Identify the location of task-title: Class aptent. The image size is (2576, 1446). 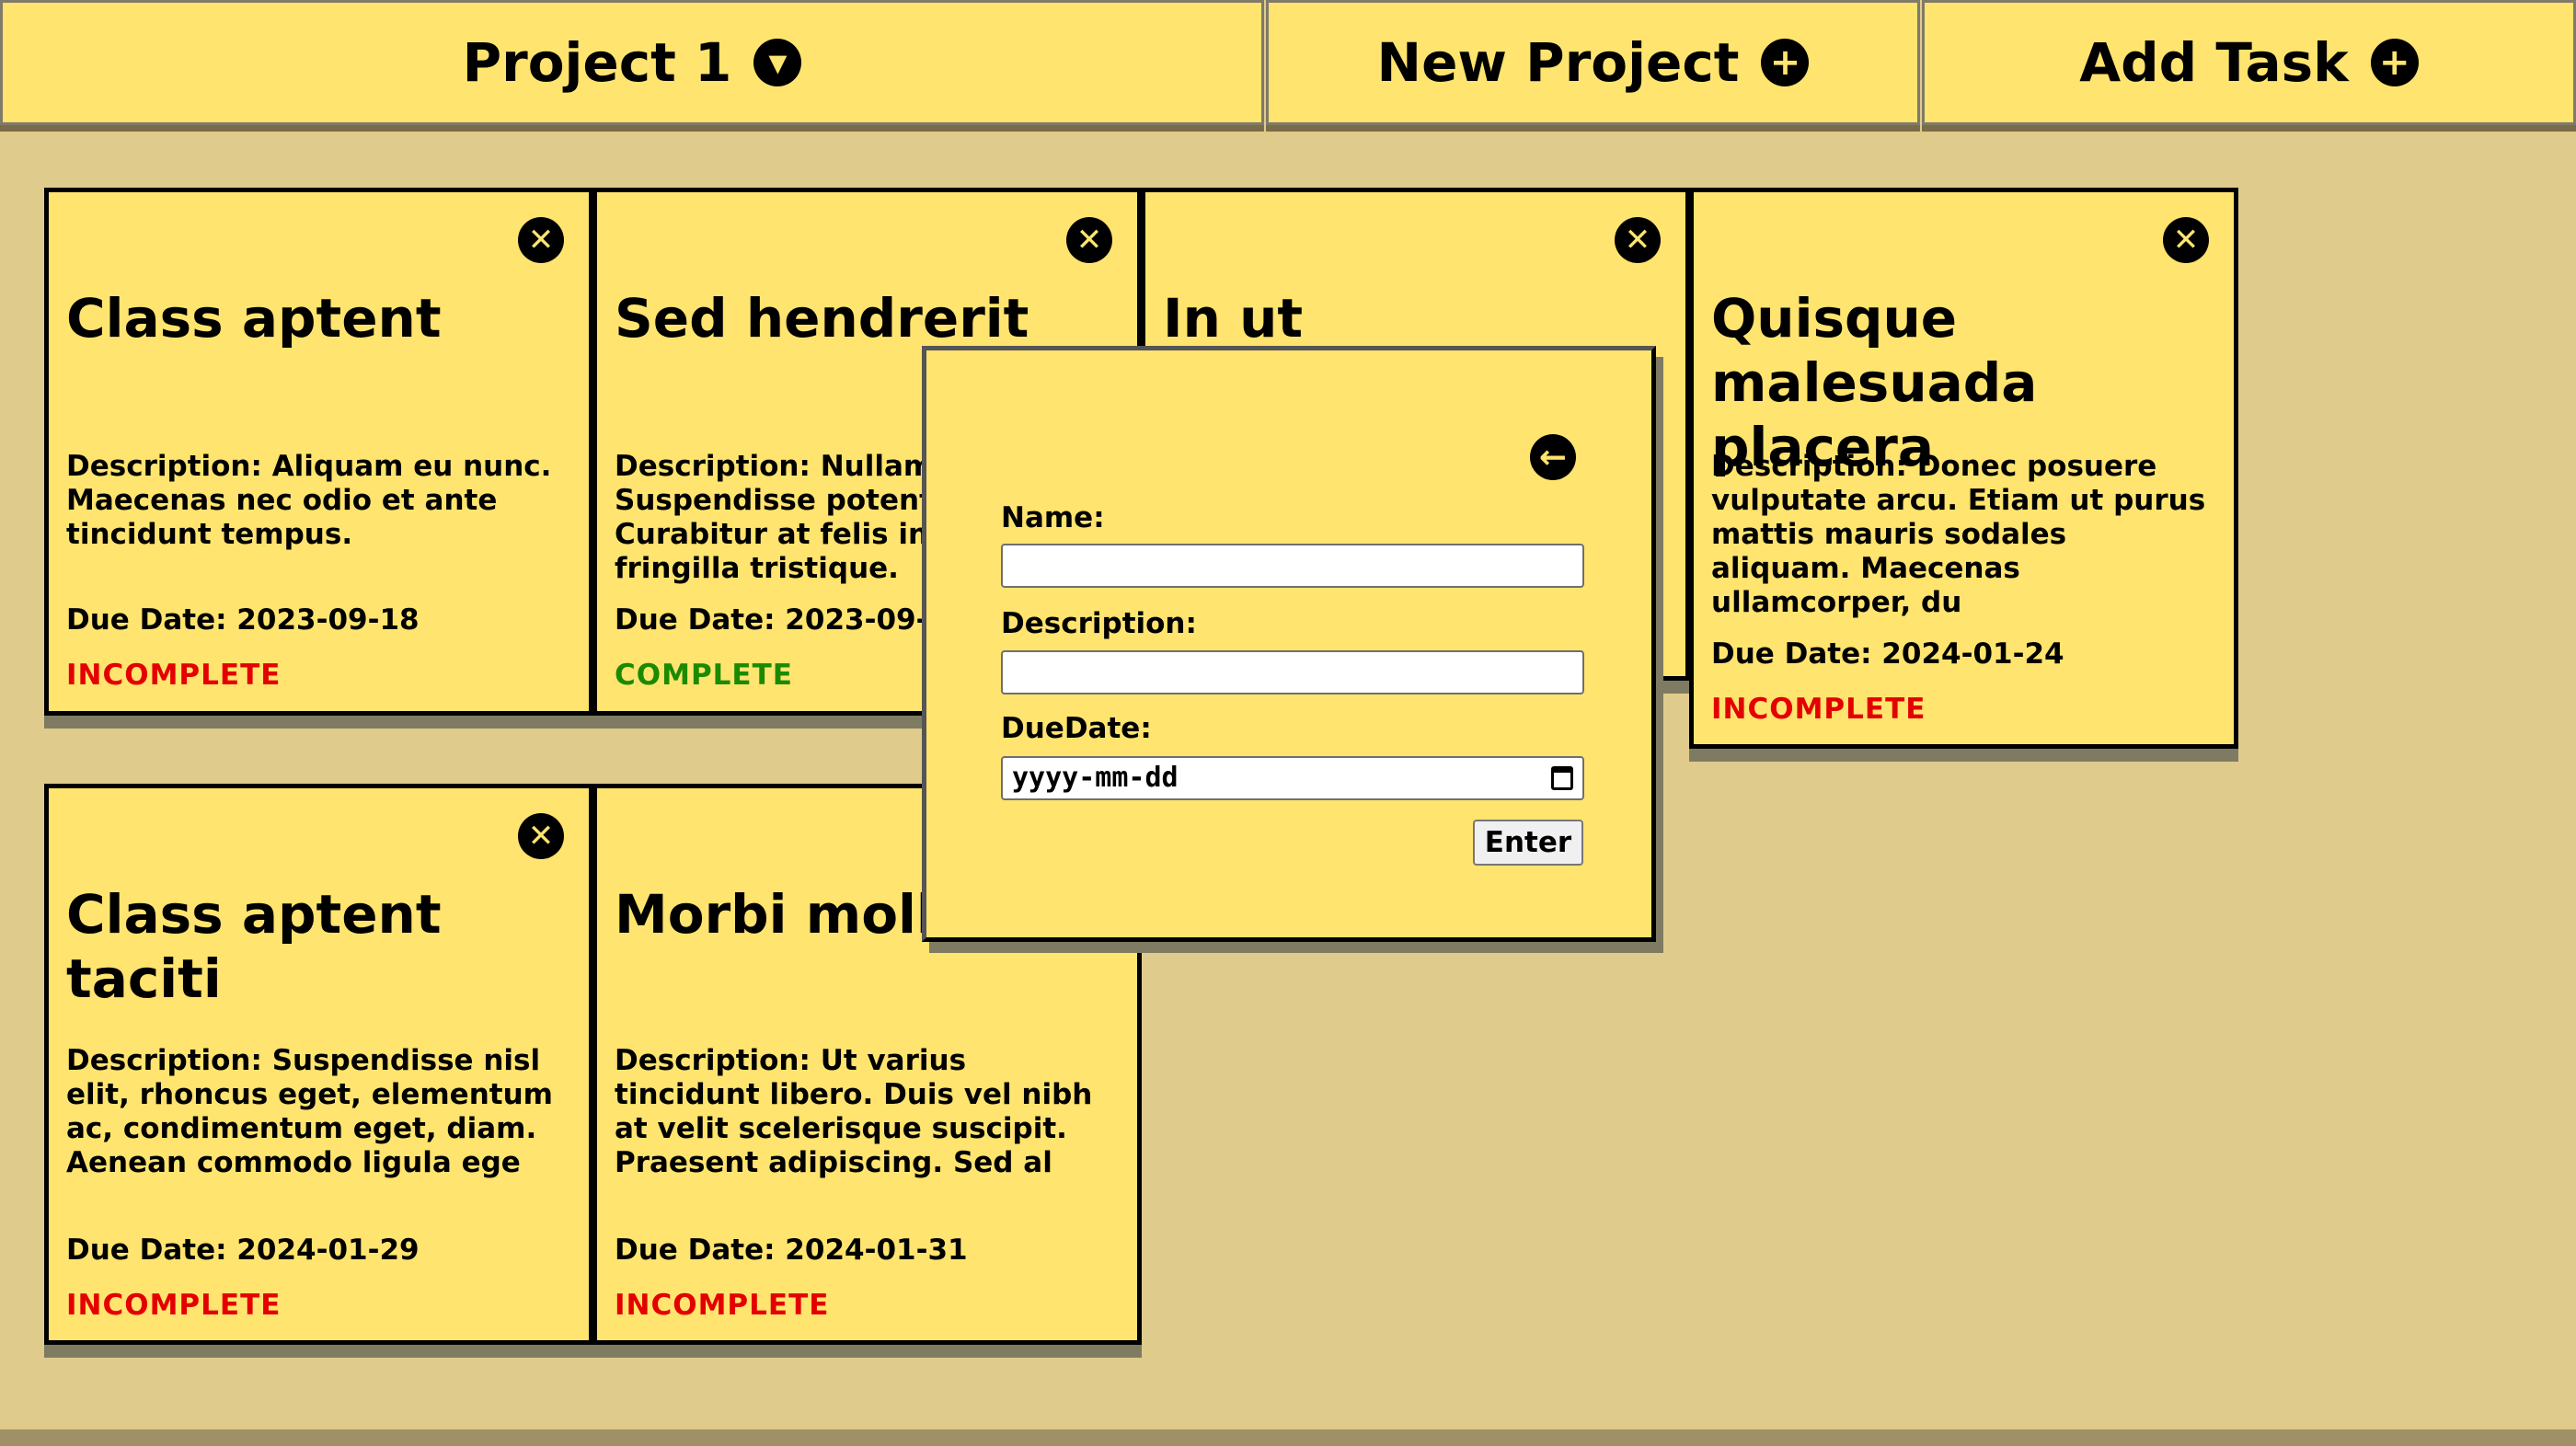
(254, 318).